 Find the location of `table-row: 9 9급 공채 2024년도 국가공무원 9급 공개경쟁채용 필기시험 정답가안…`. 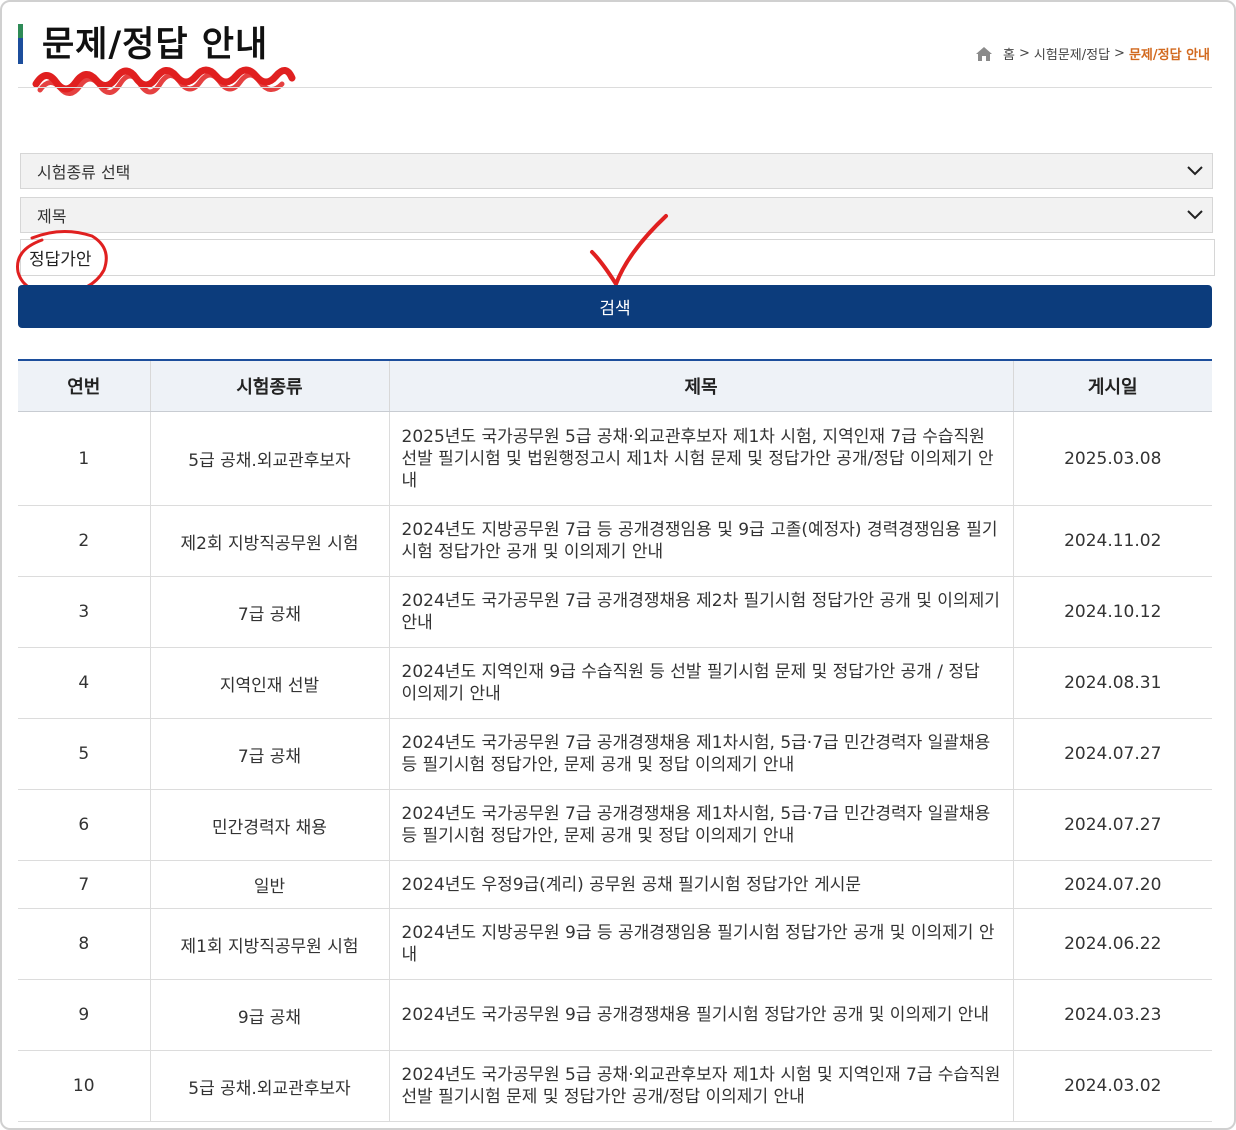

table-row: 9 9급 공채 2024년도 국가공무원 9급 공개경쟁채용 필기시험 정답가안… is located at coordinates (615, 1015).